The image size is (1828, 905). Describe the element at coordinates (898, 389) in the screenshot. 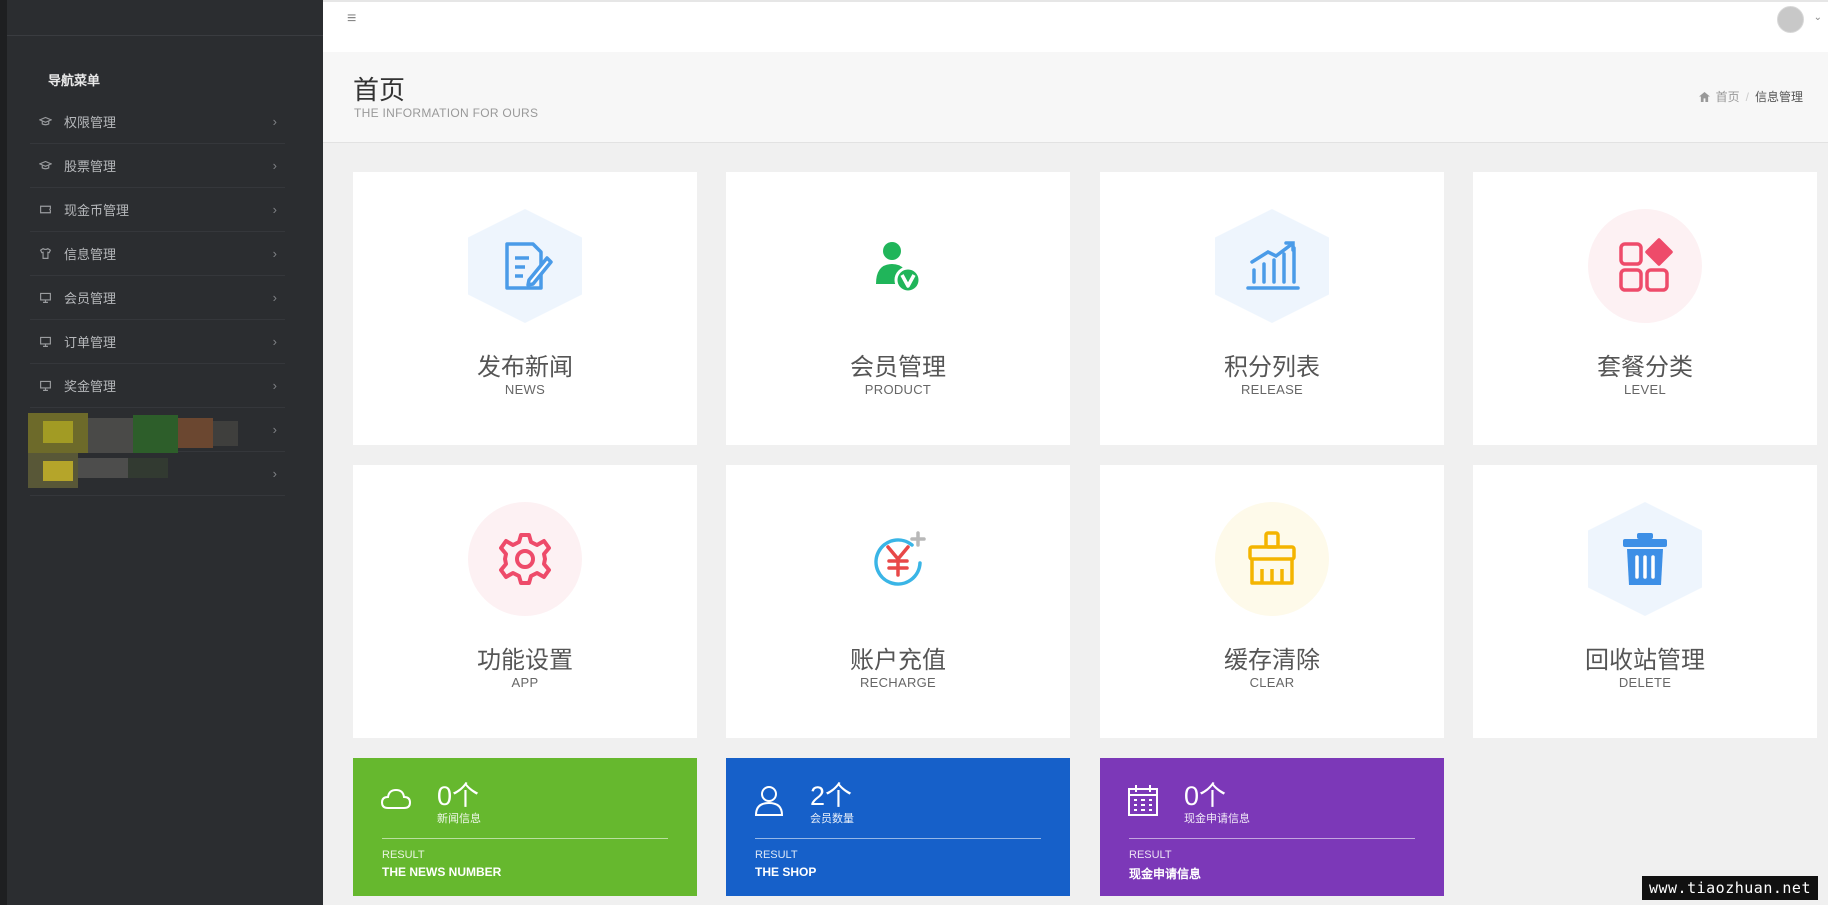

I see `card-subtitle: PRODUCT` at that location.